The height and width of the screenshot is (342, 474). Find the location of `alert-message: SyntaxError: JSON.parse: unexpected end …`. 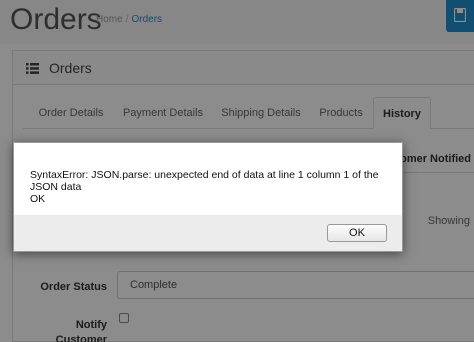

alert-message: SyntaxError: JSON.parse: unexpected end … is located at coordinates (213, 187).